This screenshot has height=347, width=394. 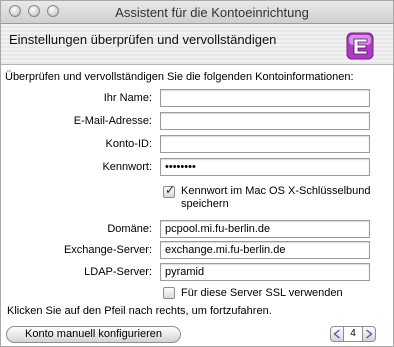 I want to click on keychain-label-line1: Kennwort im Mac OS X-Schlüsselbund, so click(x=276, y=191).